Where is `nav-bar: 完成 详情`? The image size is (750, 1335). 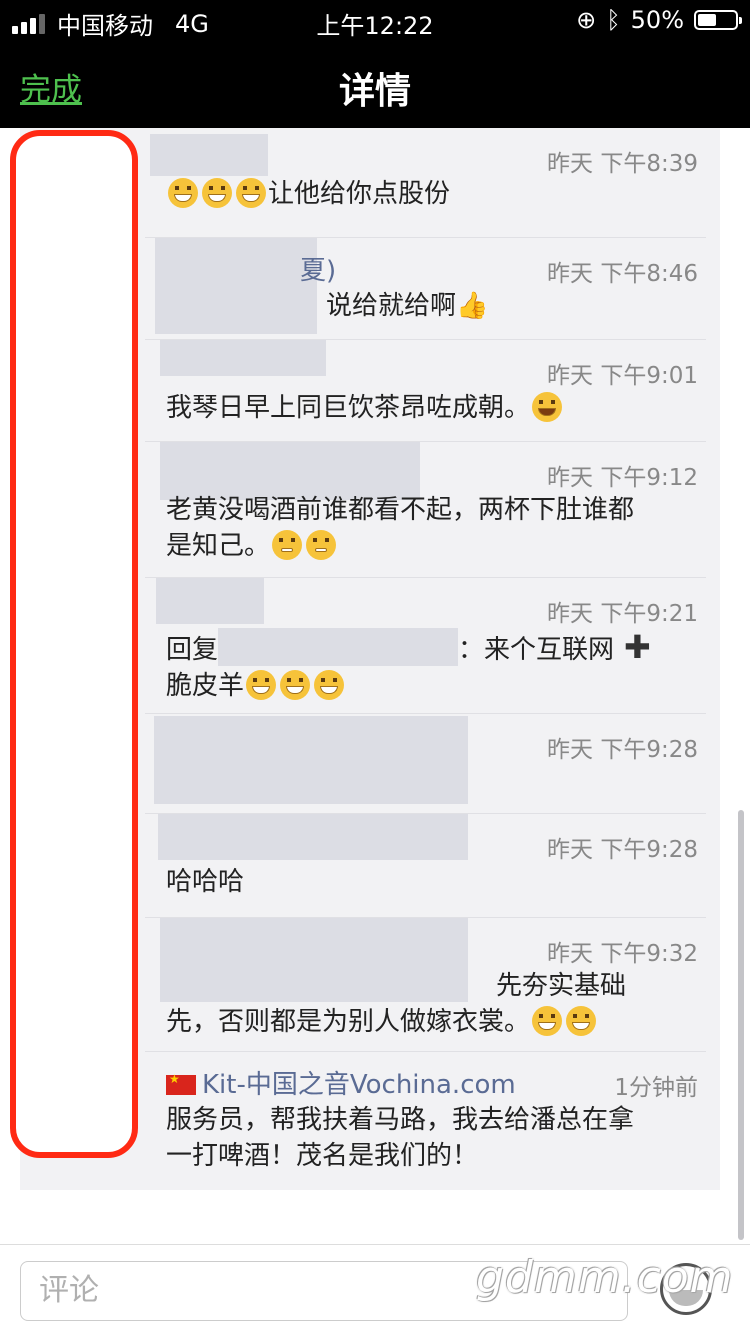
nav-bar: 完成 详情 is located at coordinates (375, 84).